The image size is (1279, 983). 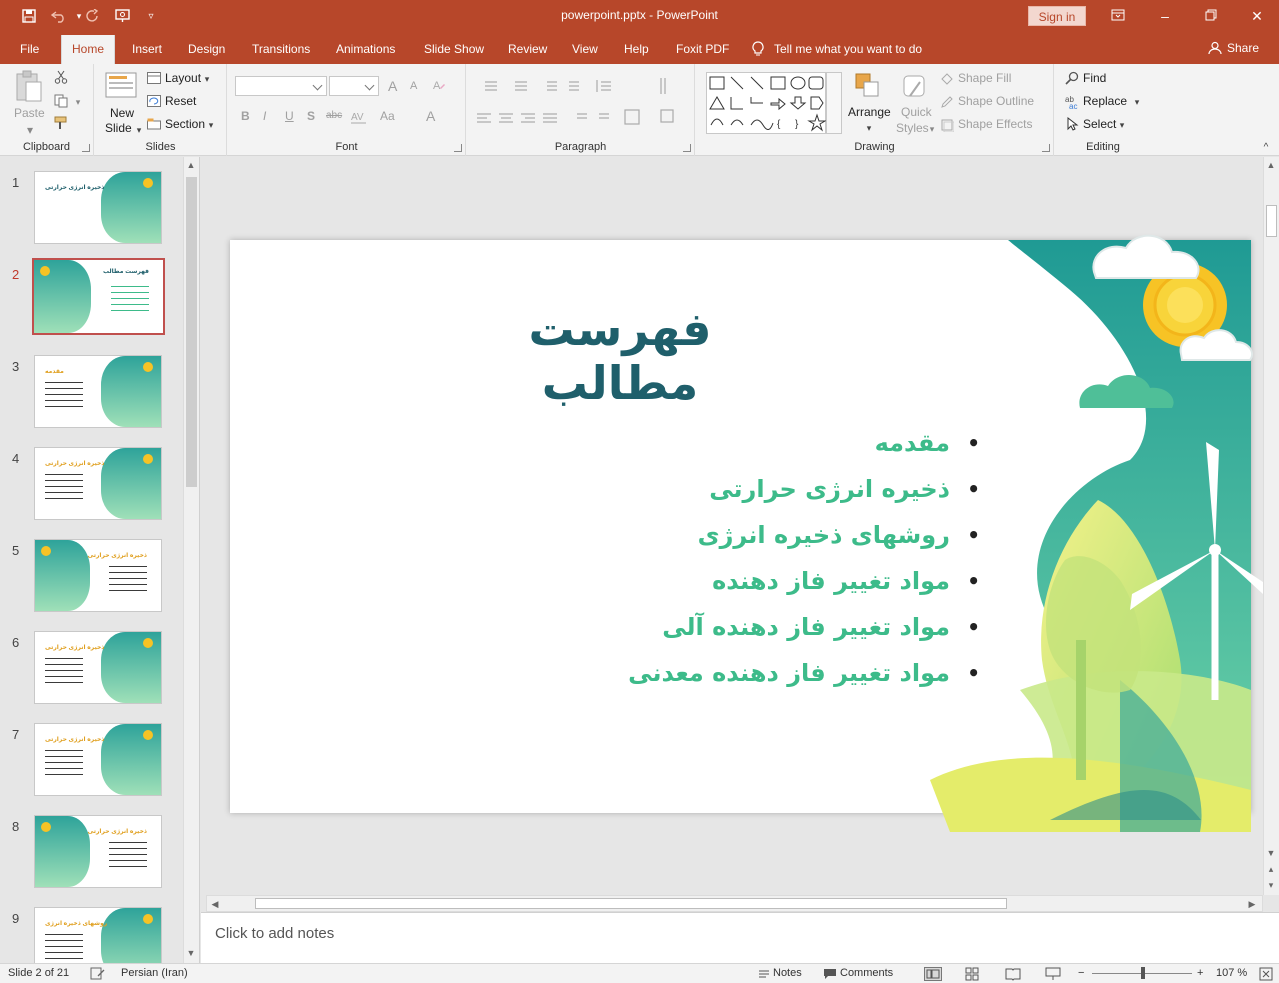 I want to click on paragraph-controls-icon, so click(x=575, y=106).